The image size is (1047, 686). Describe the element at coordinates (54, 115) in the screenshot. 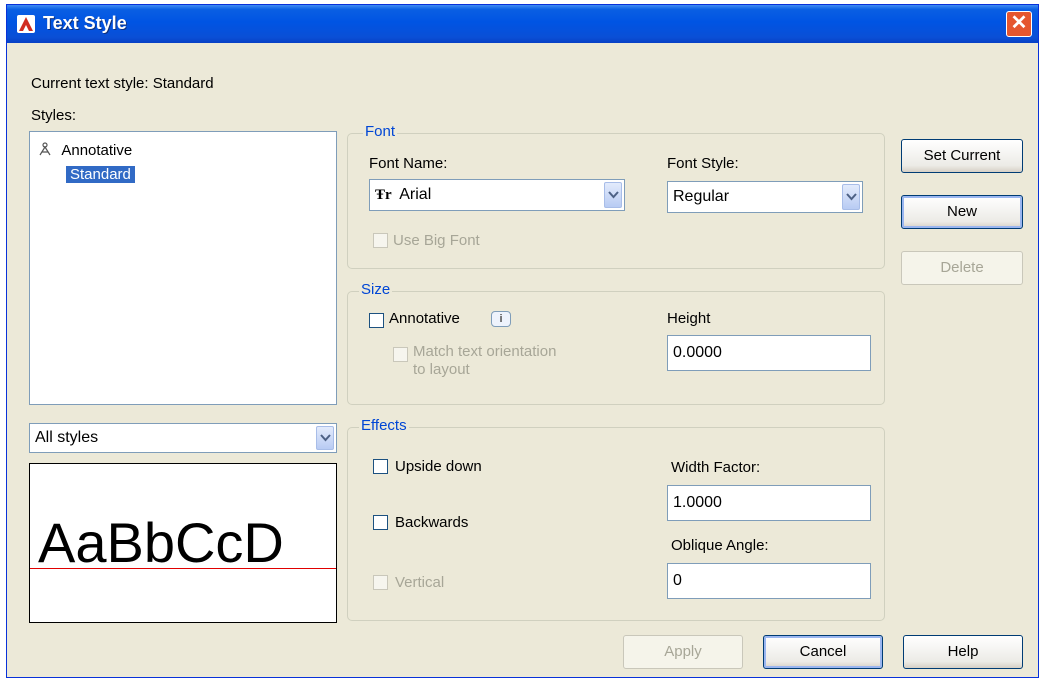

I see `styles-label: Styles:` at that location.